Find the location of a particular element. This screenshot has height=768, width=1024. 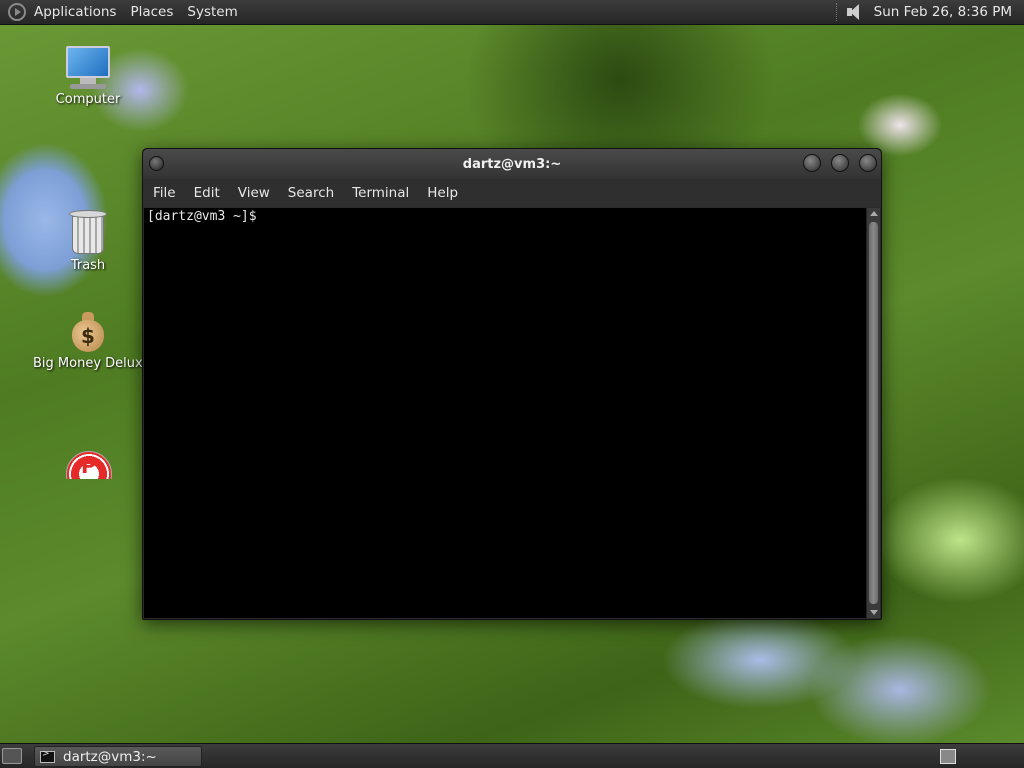

places-menu: Places is located at coordinates (151, 12).